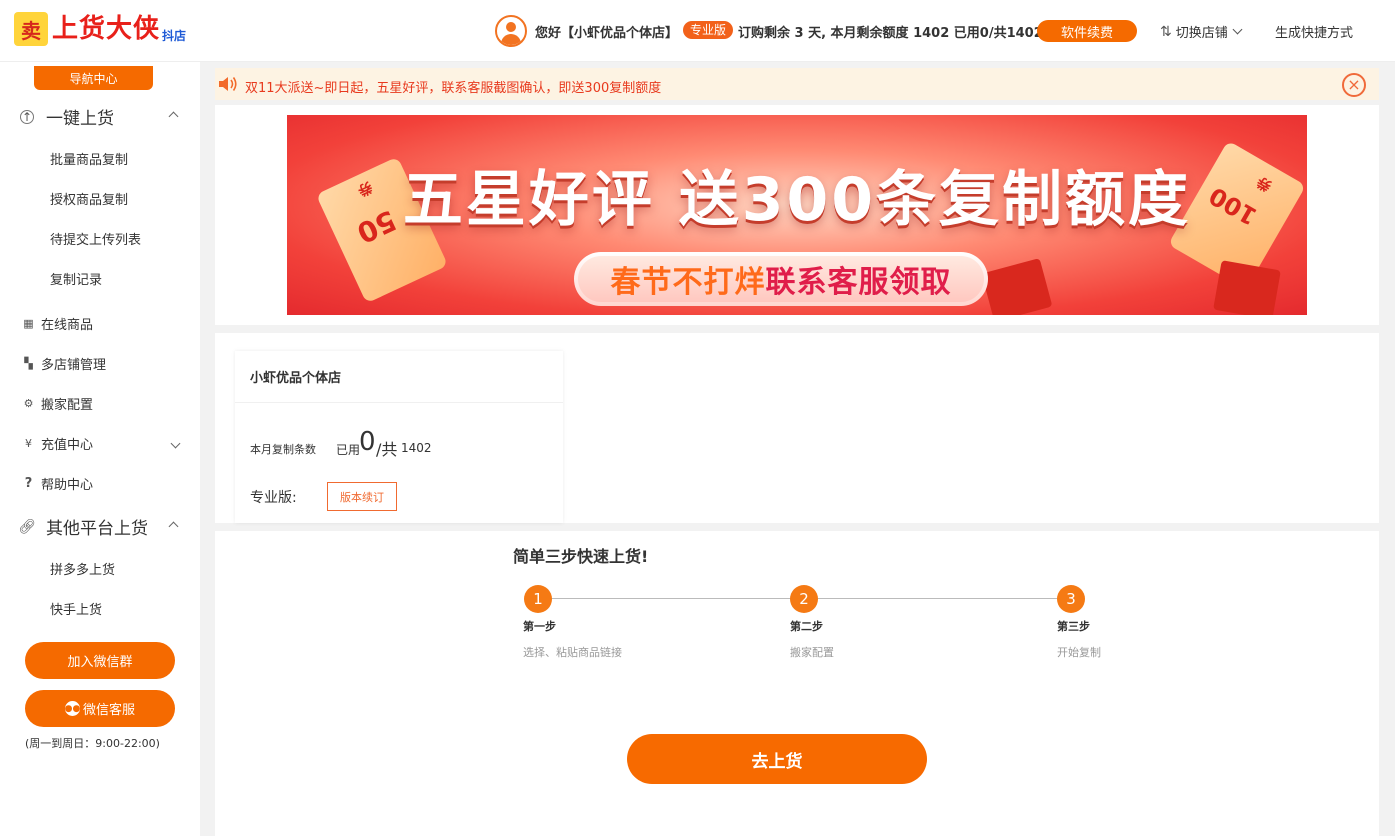  I want to click on sidebar-group-label: 其他平台上货, so click(97, 529).